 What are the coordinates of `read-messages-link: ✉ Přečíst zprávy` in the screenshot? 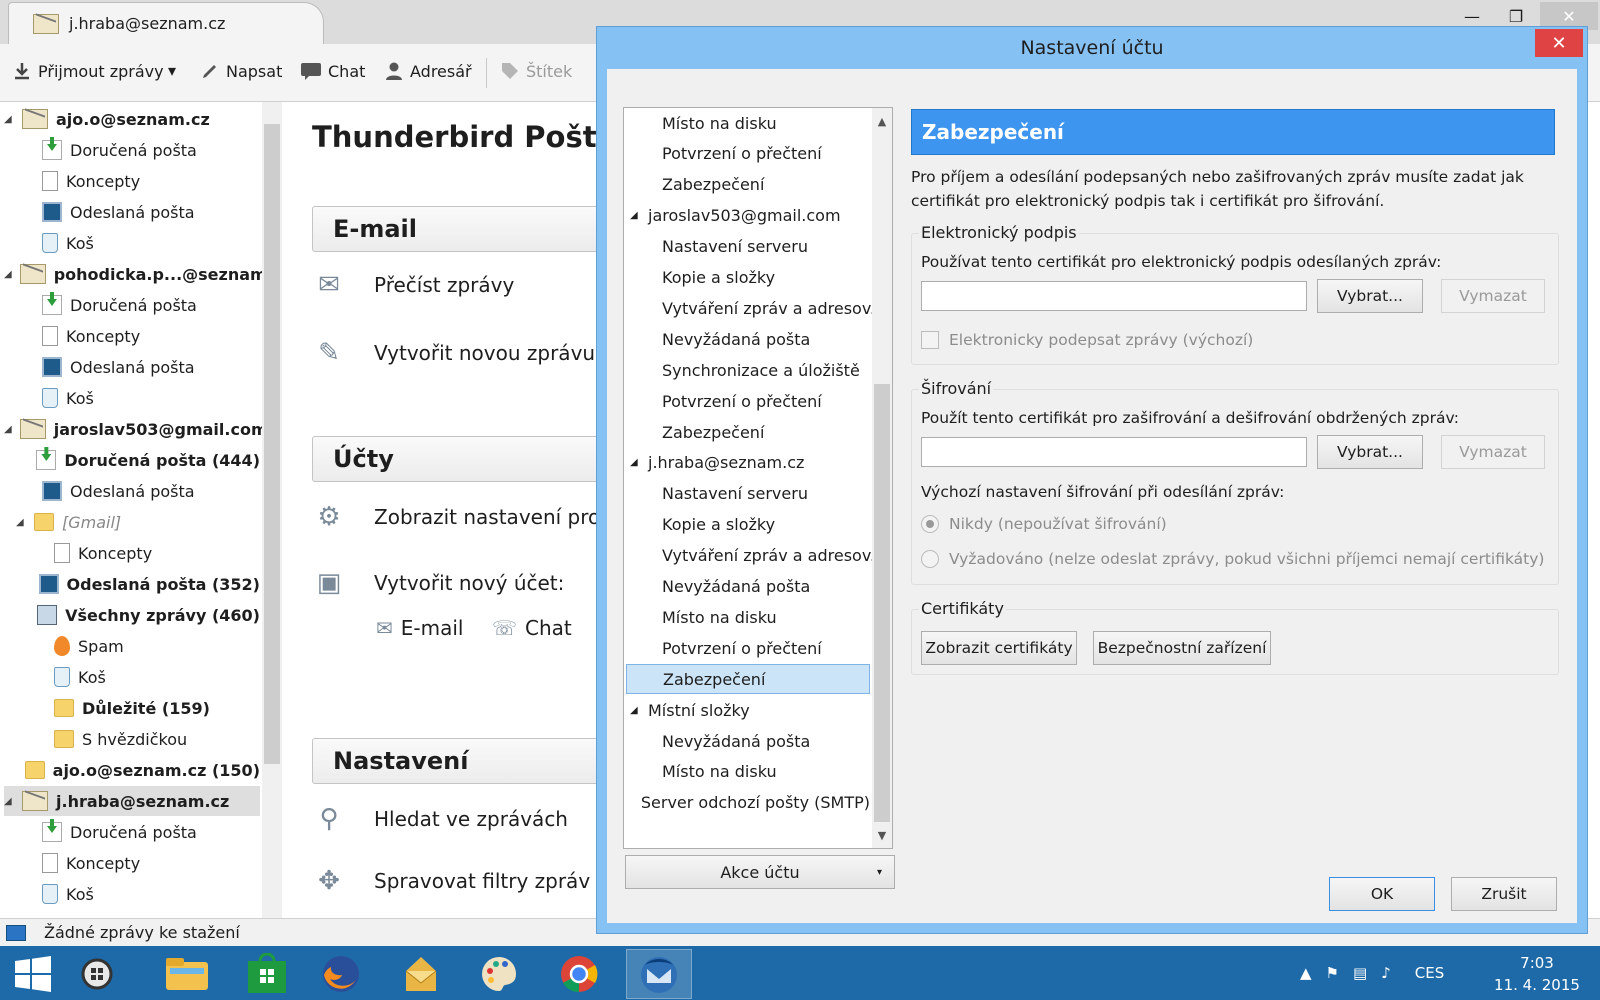 It's located at (413, 285).